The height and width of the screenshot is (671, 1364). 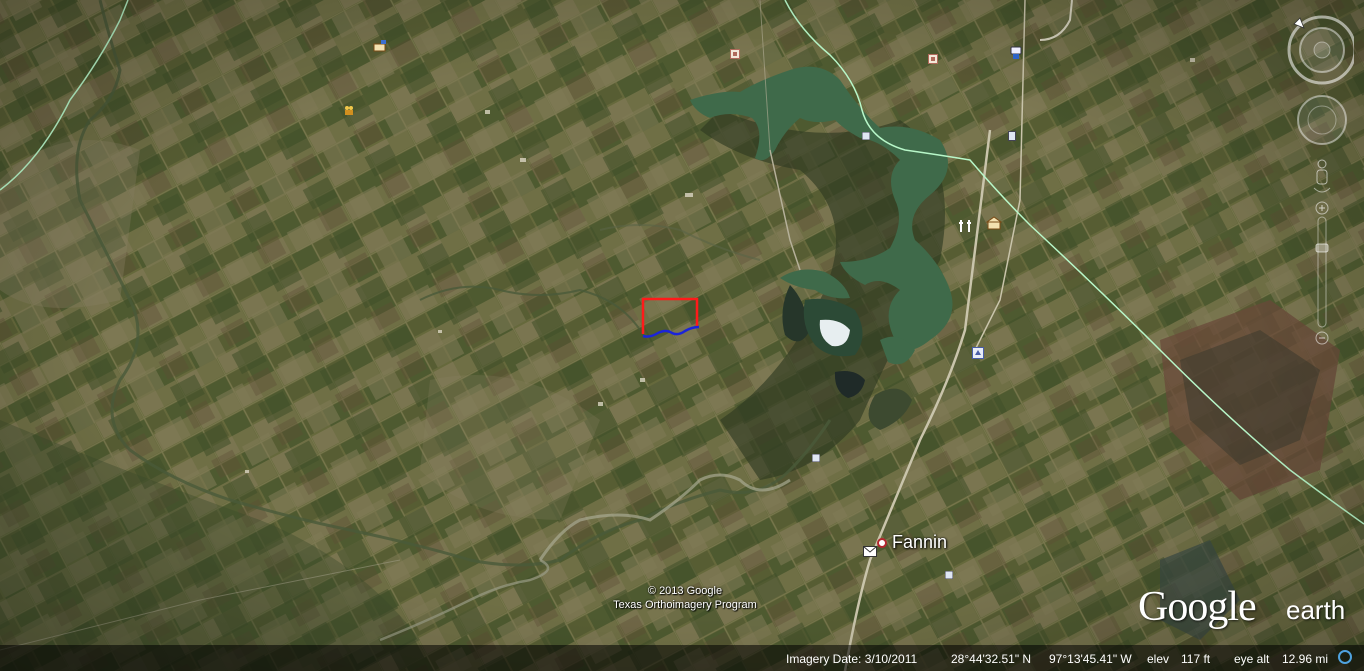 I want to click on zoom-slider-icon, so click(x=1322, y=273).